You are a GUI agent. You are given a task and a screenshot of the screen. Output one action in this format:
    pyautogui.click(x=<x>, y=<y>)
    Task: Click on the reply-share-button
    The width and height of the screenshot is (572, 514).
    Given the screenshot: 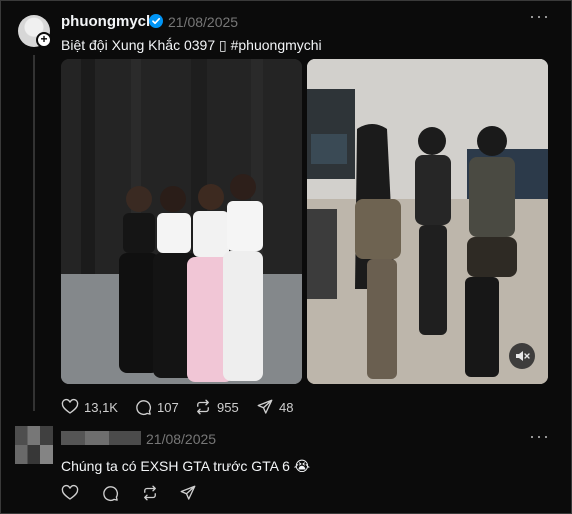 What is the action you would take?
    pyautogui.click(x=188, y=493)
    